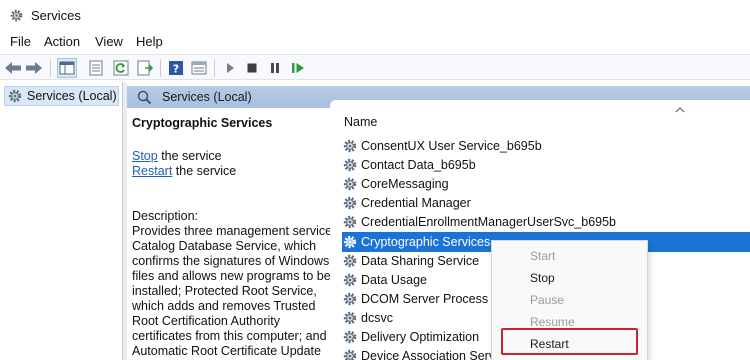  What do you see at coordinates (546, 184) in the screenshot?
I see `service-row: CoreMessaging` at bounding box center [546, 184].